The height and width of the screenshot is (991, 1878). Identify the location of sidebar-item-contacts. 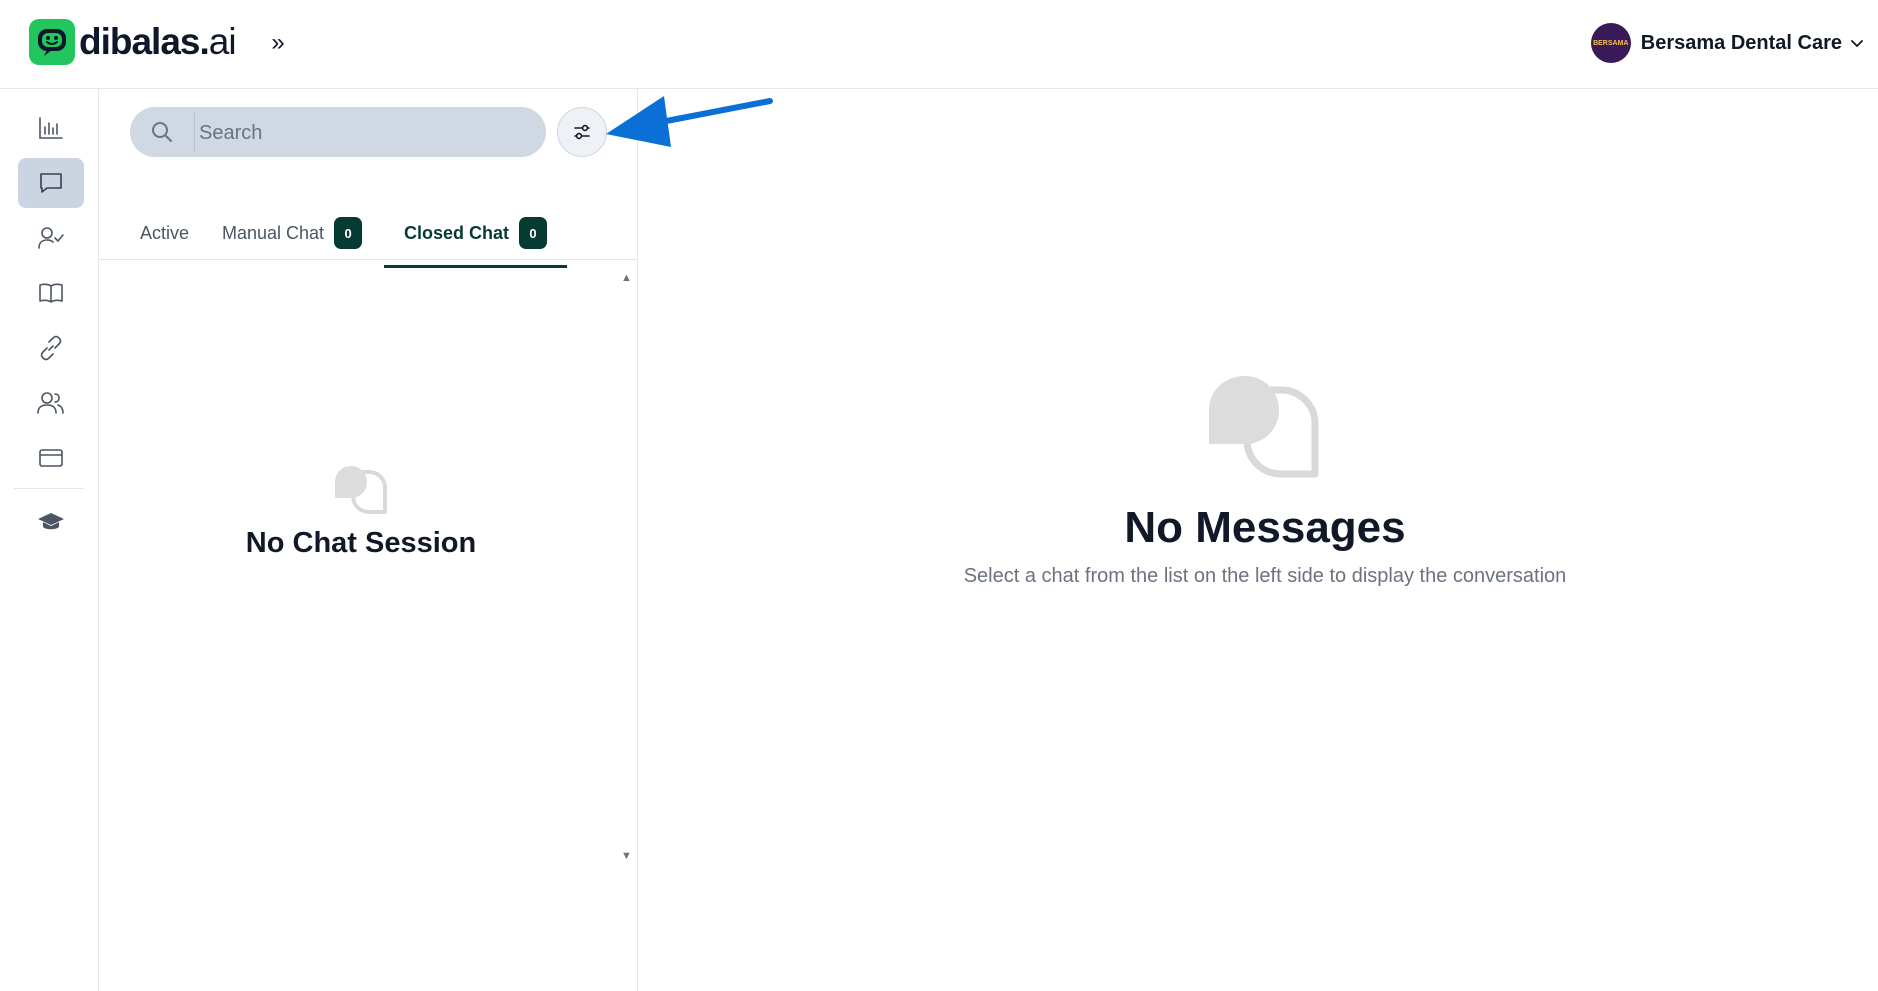
(51, 238).